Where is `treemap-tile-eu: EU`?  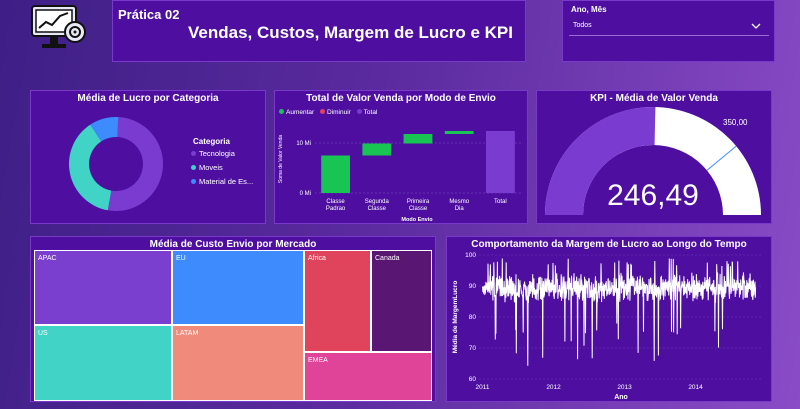
treemap-tile-eu: EU is located at coordinates (238, 287).